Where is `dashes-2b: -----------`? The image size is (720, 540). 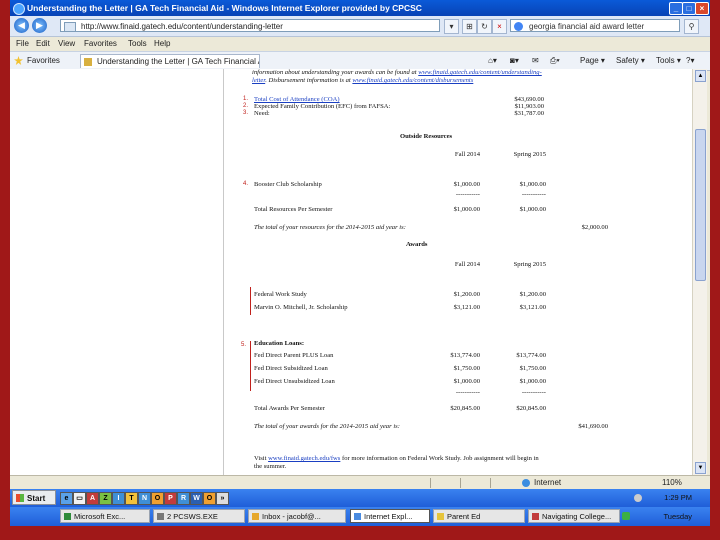
dashes-2b: ----------- is located at coordinates (533, 392).